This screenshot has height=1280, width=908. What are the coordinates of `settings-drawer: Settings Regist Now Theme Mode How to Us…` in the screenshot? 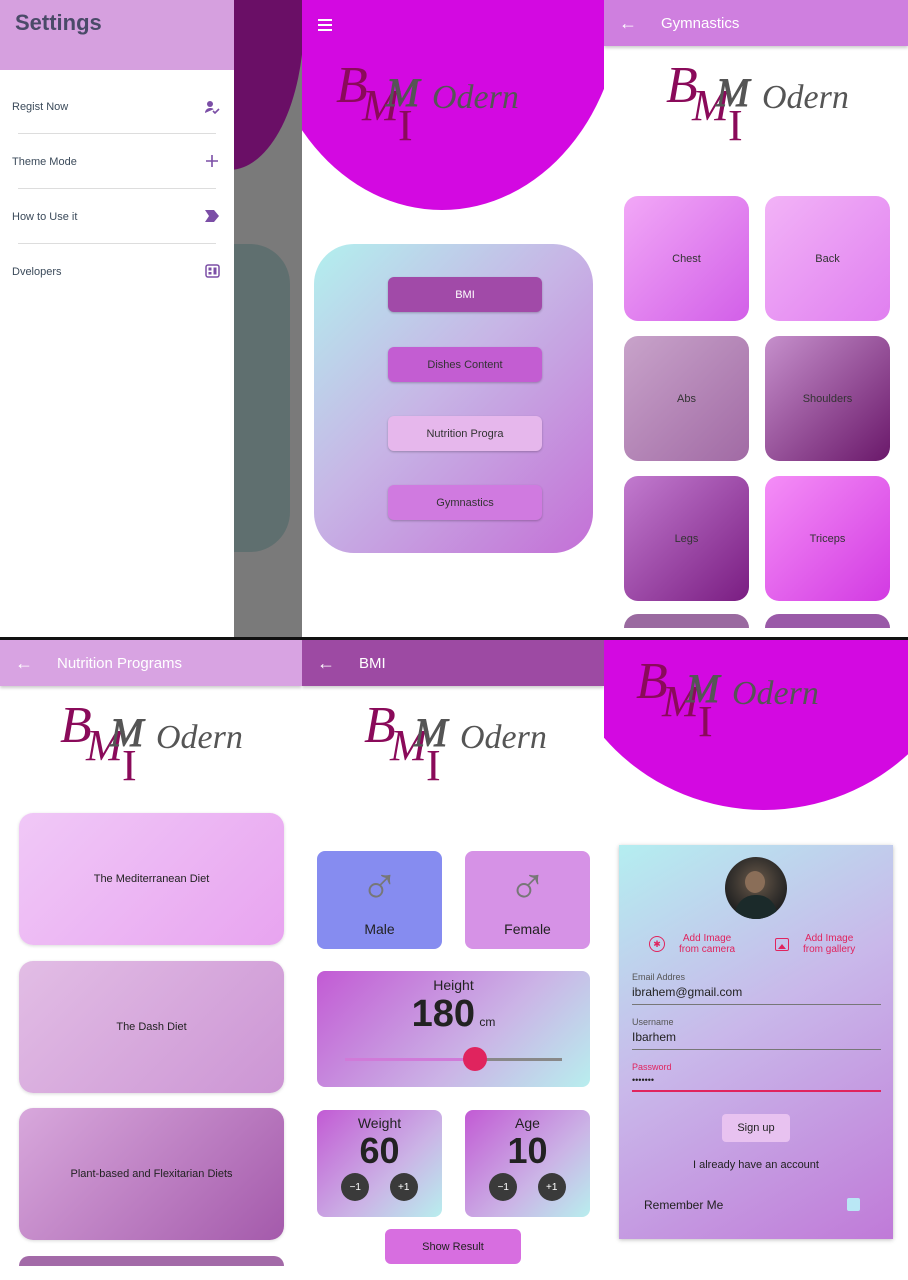 It's located at (117, 318).